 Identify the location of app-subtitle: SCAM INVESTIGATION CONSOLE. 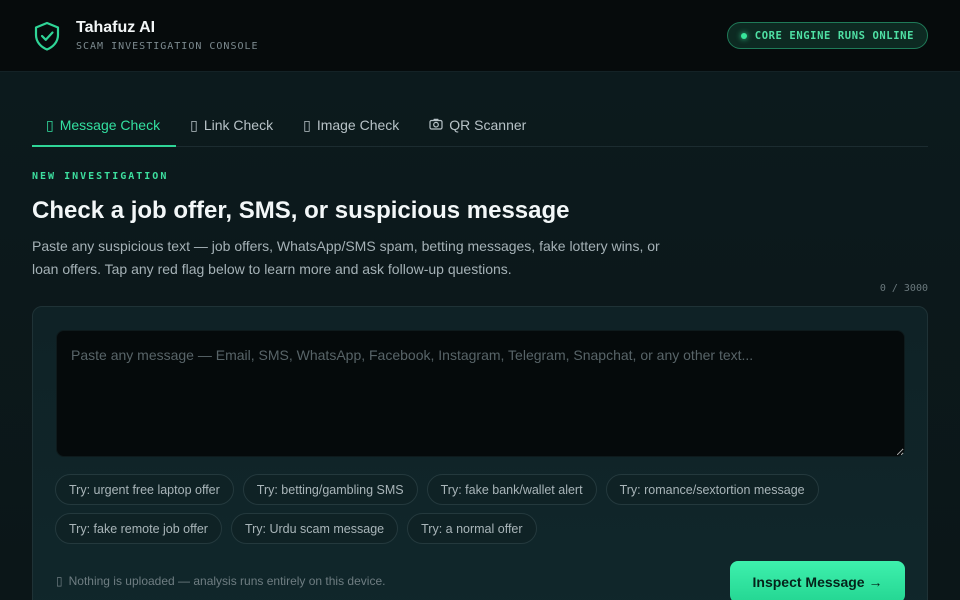
(167, 46).